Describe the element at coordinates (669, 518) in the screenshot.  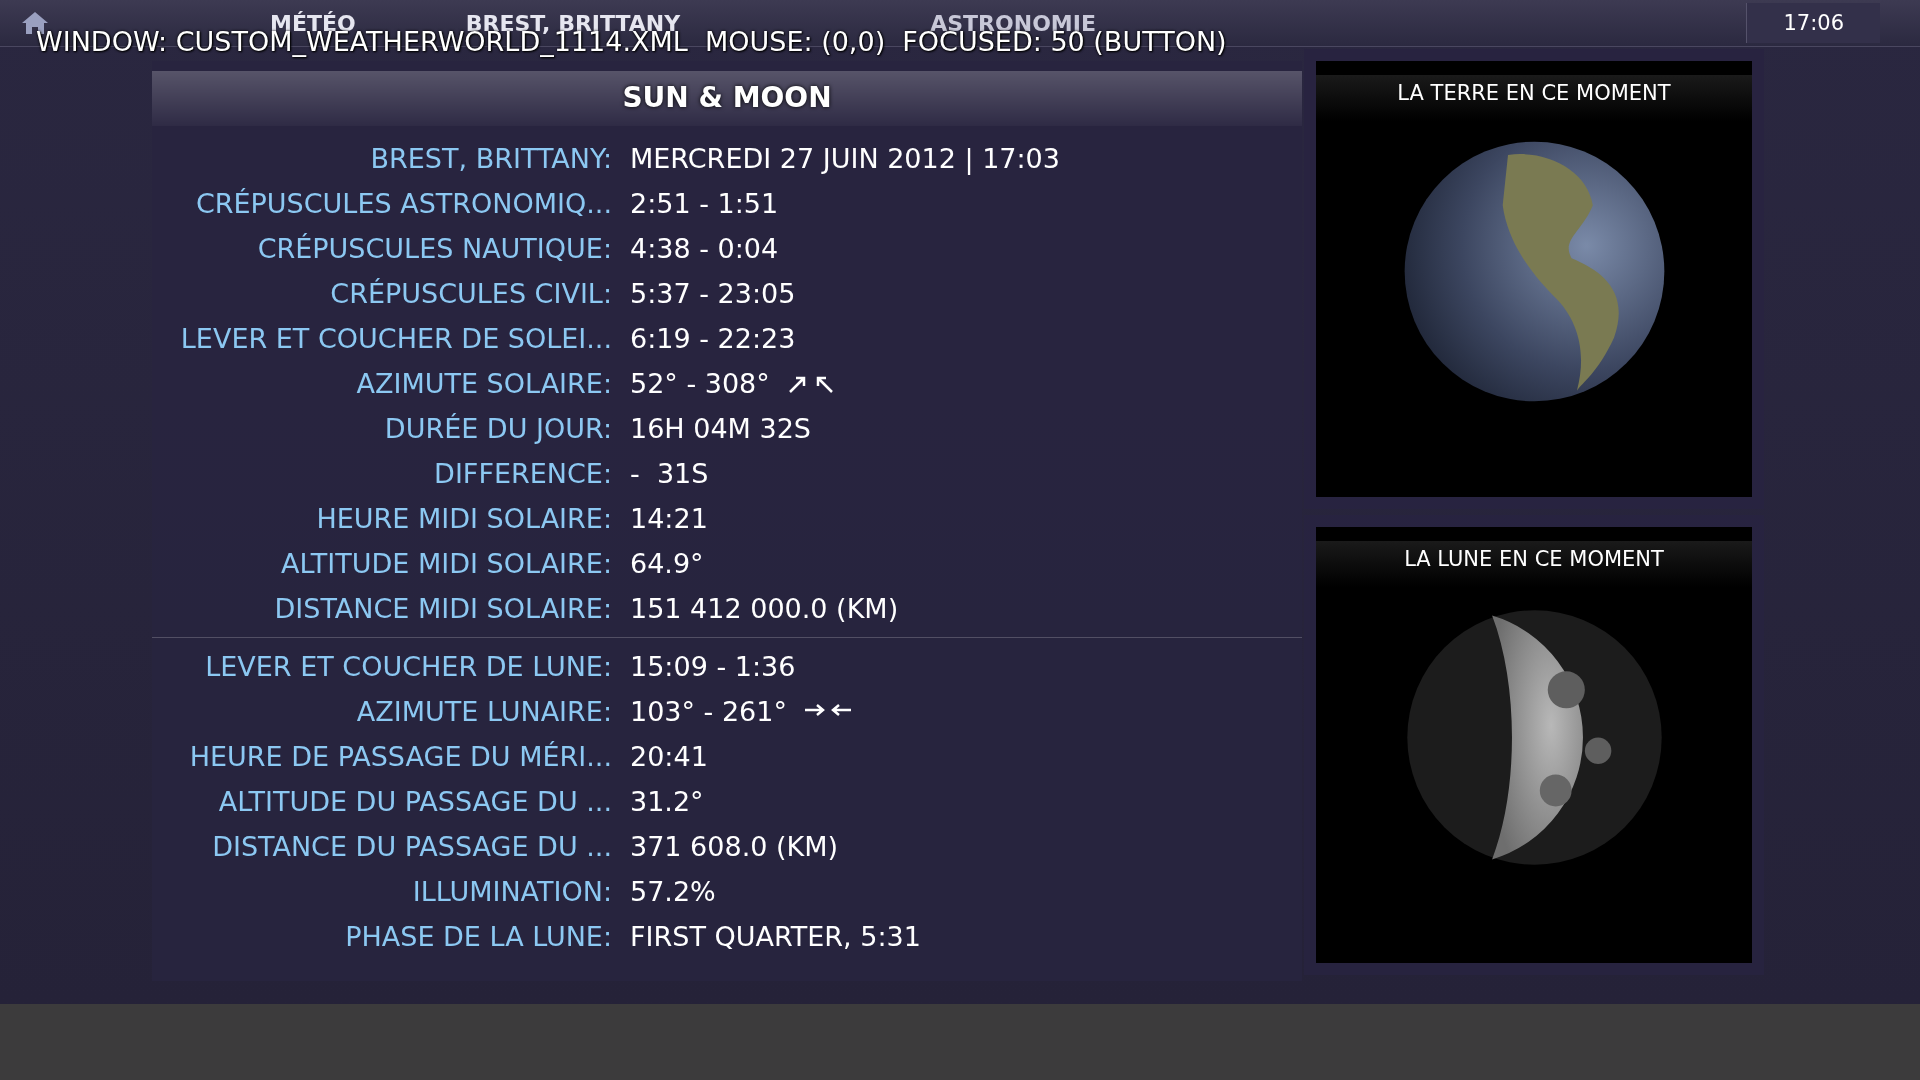
I see `row-value: 14:21` at that location.